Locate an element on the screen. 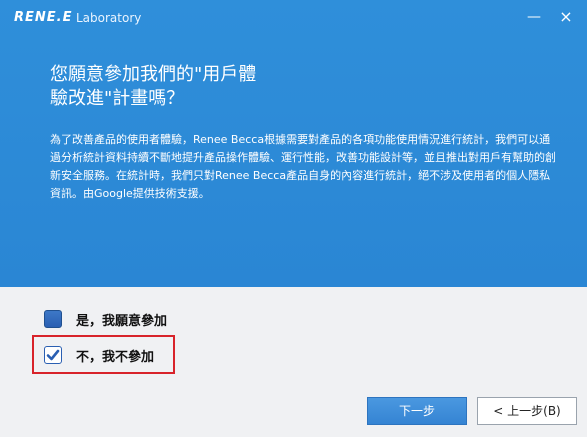  title-bar: RENE.E Laboratory — × is located at coordinates (293, 17).